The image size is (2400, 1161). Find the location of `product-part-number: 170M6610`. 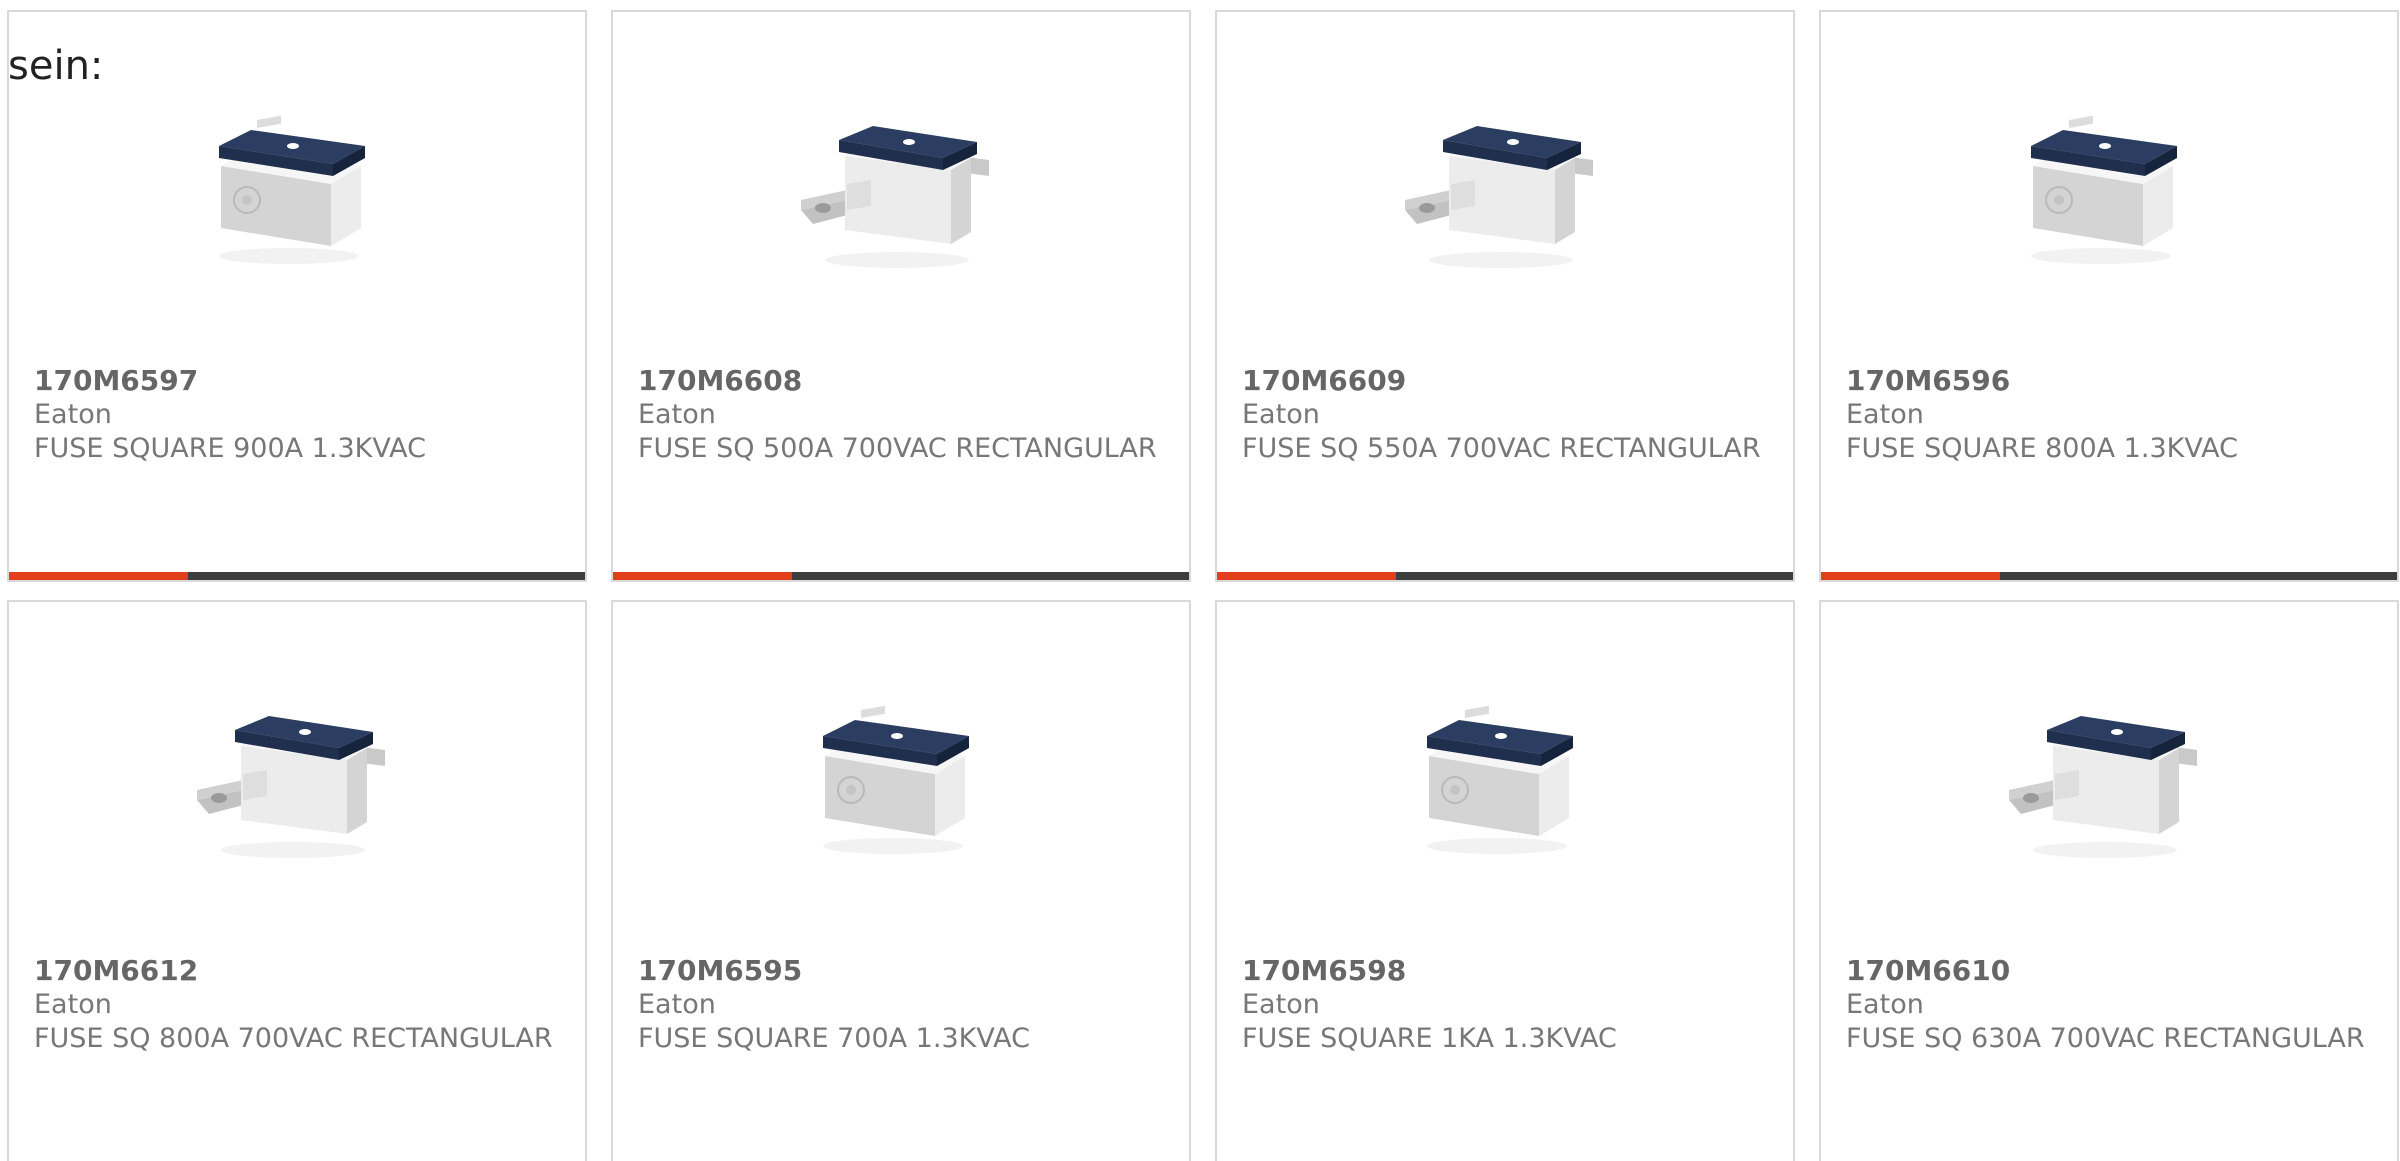

product-part-number: 170M6610 is located at coordinates (1928, 971).